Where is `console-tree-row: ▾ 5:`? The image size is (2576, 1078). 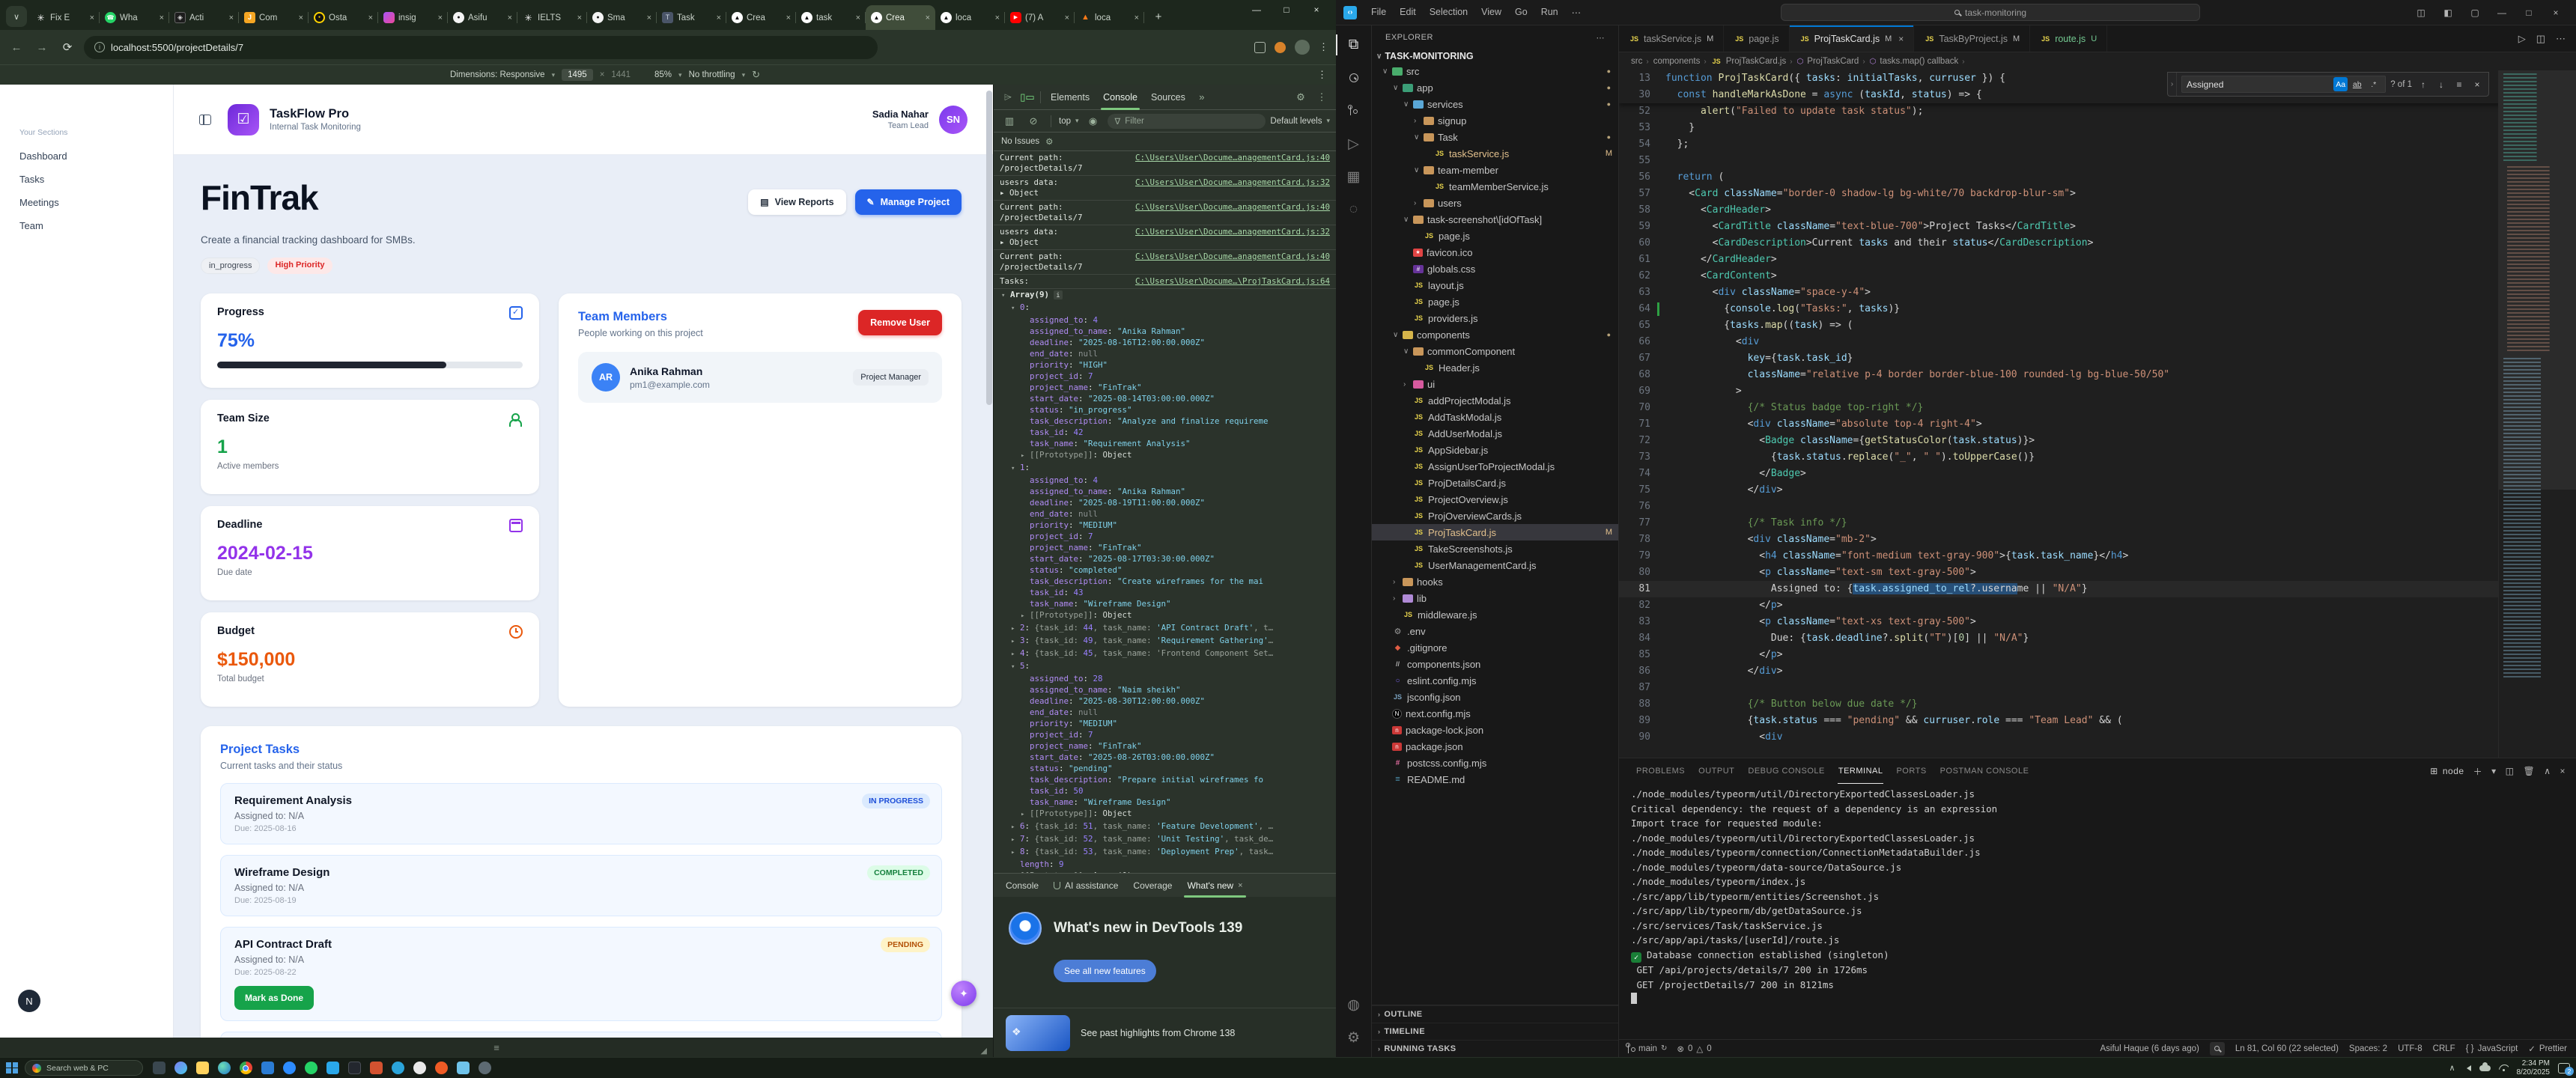
console-tree-row: ▾ 5: is located at coordinates (1165, 666).